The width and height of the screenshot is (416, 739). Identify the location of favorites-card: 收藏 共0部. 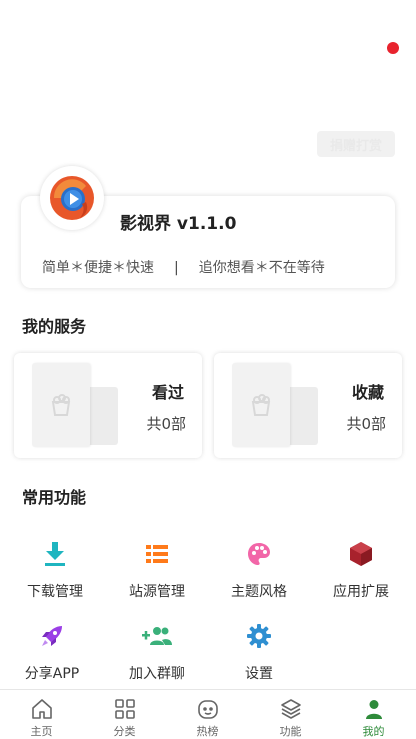
(308, 405).